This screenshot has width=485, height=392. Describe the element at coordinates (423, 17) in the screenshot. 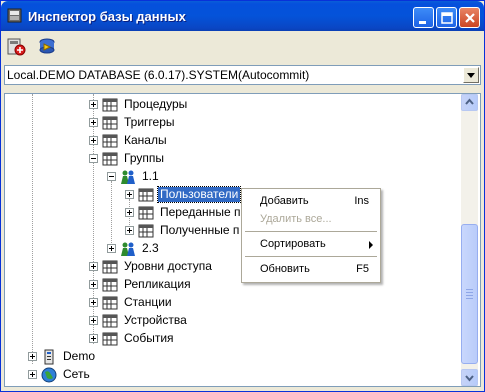

I see `minimize-button` at that location.